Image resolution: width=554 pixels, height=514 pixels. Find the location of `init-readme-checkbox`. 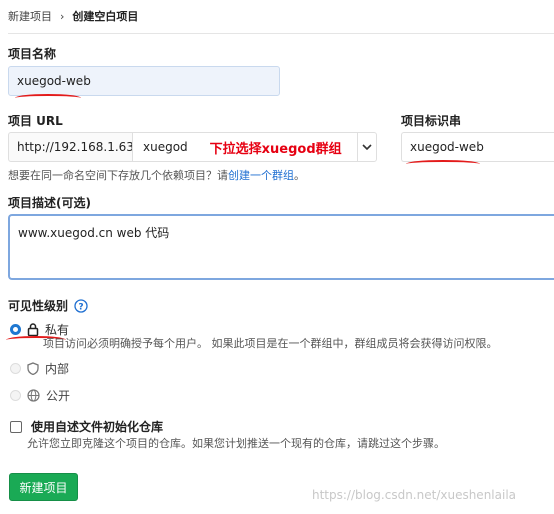

init-readme-checkbox is located at coordinates (16, 426).